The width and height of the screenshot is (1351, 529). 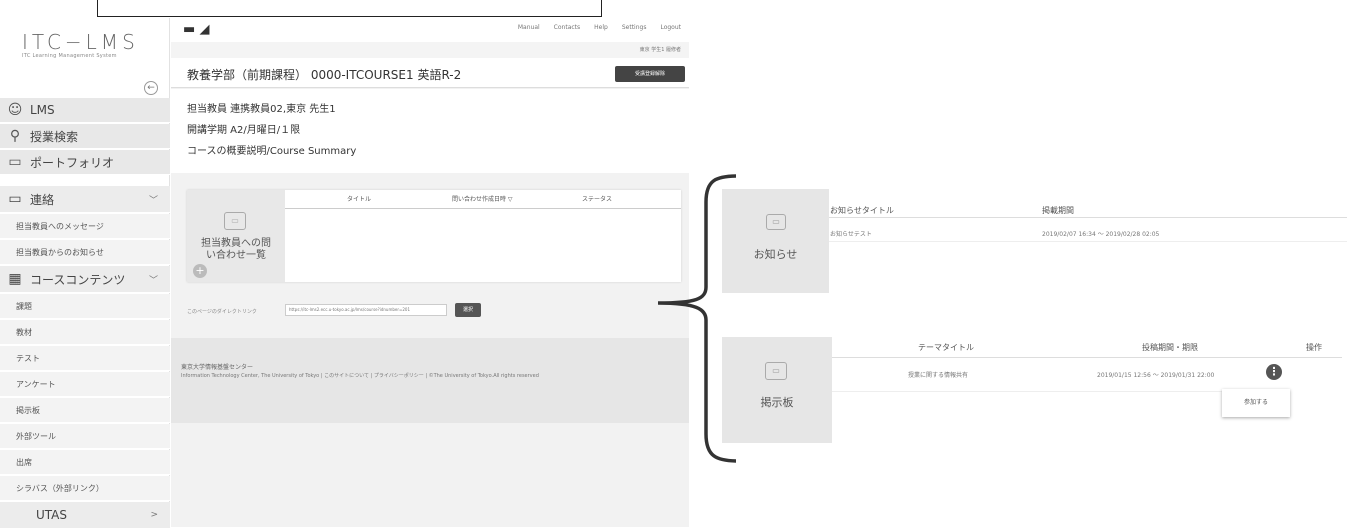 What do you see at coordinates (85, 226) in the screenshot?
I see `sidebar-item-message-teacher: 担当教員へのメッセージ` at bounding box center [85, 226].